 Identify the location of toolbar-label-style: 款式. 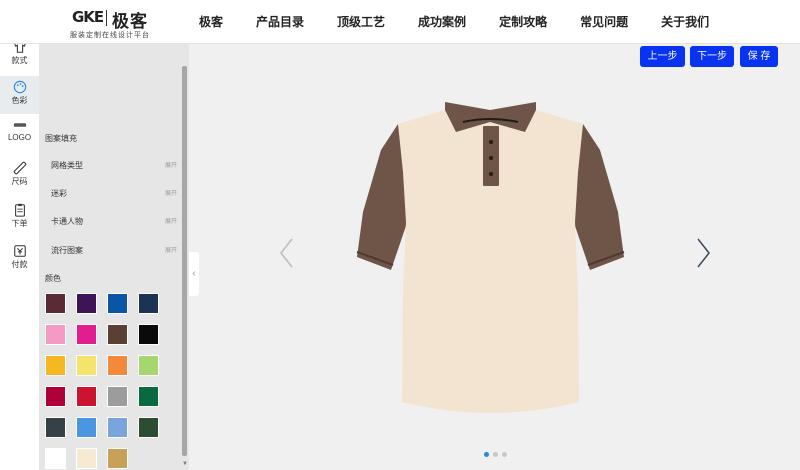
(19, 60).